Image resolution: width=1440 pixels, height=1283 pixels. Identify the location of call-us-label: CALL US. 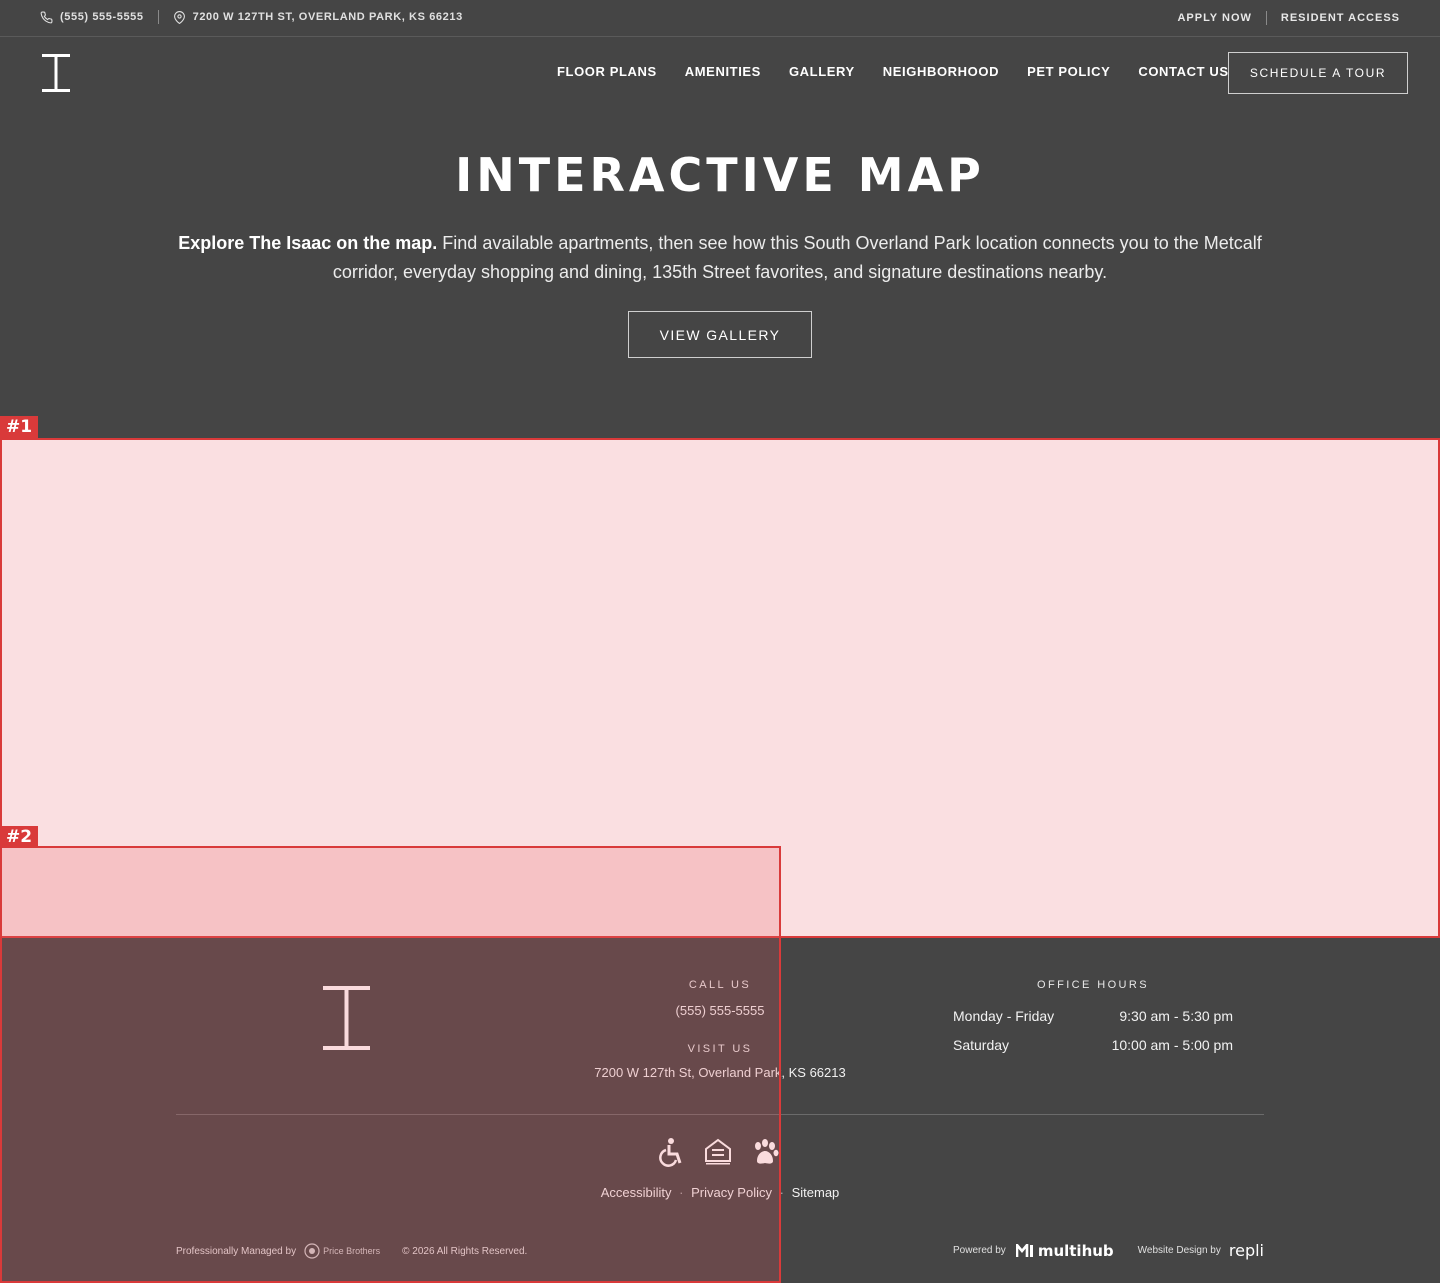
(720, 985).